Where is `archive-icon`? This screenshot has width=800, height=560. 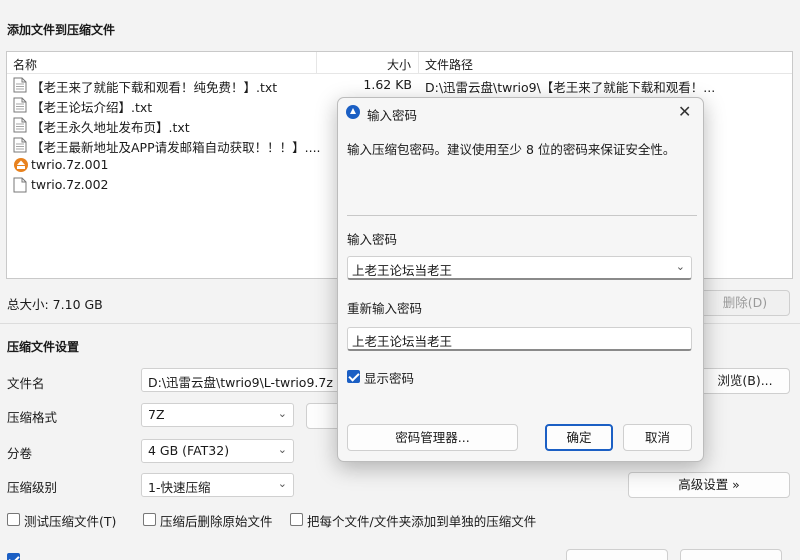 archive-icon is located at coordinates (20, 165).